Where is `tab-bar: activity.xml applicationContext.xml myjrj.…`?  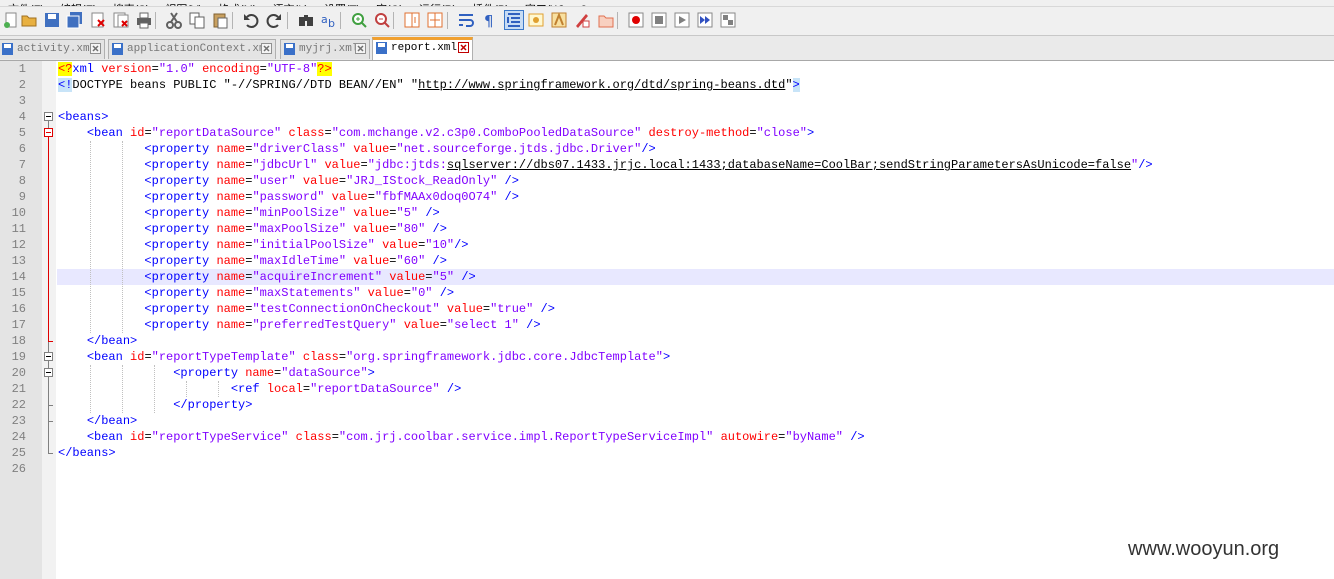 tab-bar: activity.xml applicationContext.xml myjrj.… is located at coordinates (667, 48).